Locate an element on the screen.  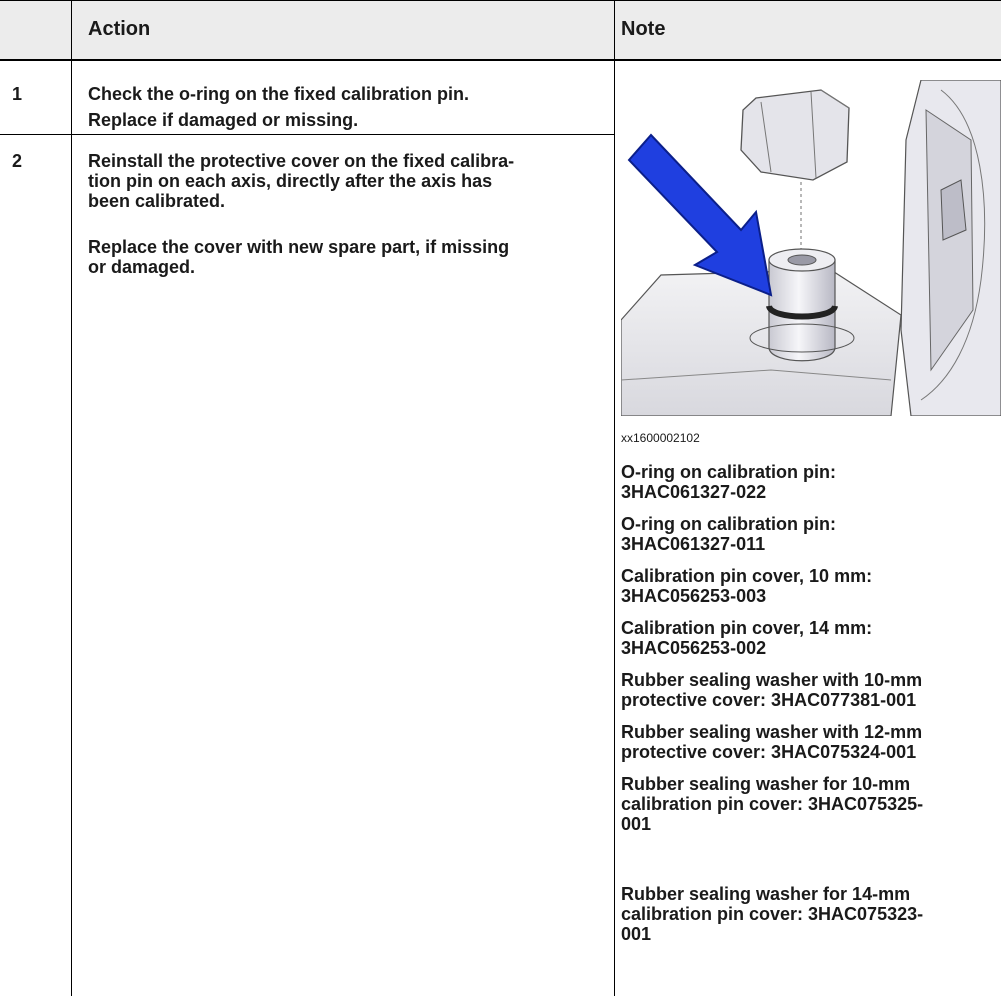
calibration-pin-illustration is located at coordinates (811, 248).